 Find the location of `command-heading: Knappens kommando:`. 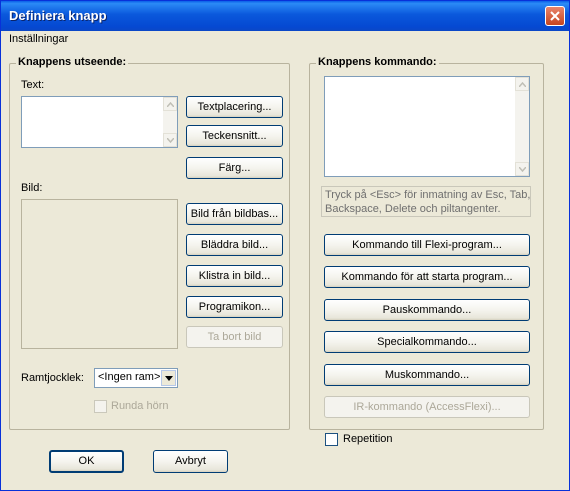

command-heading: Knappens kommando: is located at coordinates (377, 62).